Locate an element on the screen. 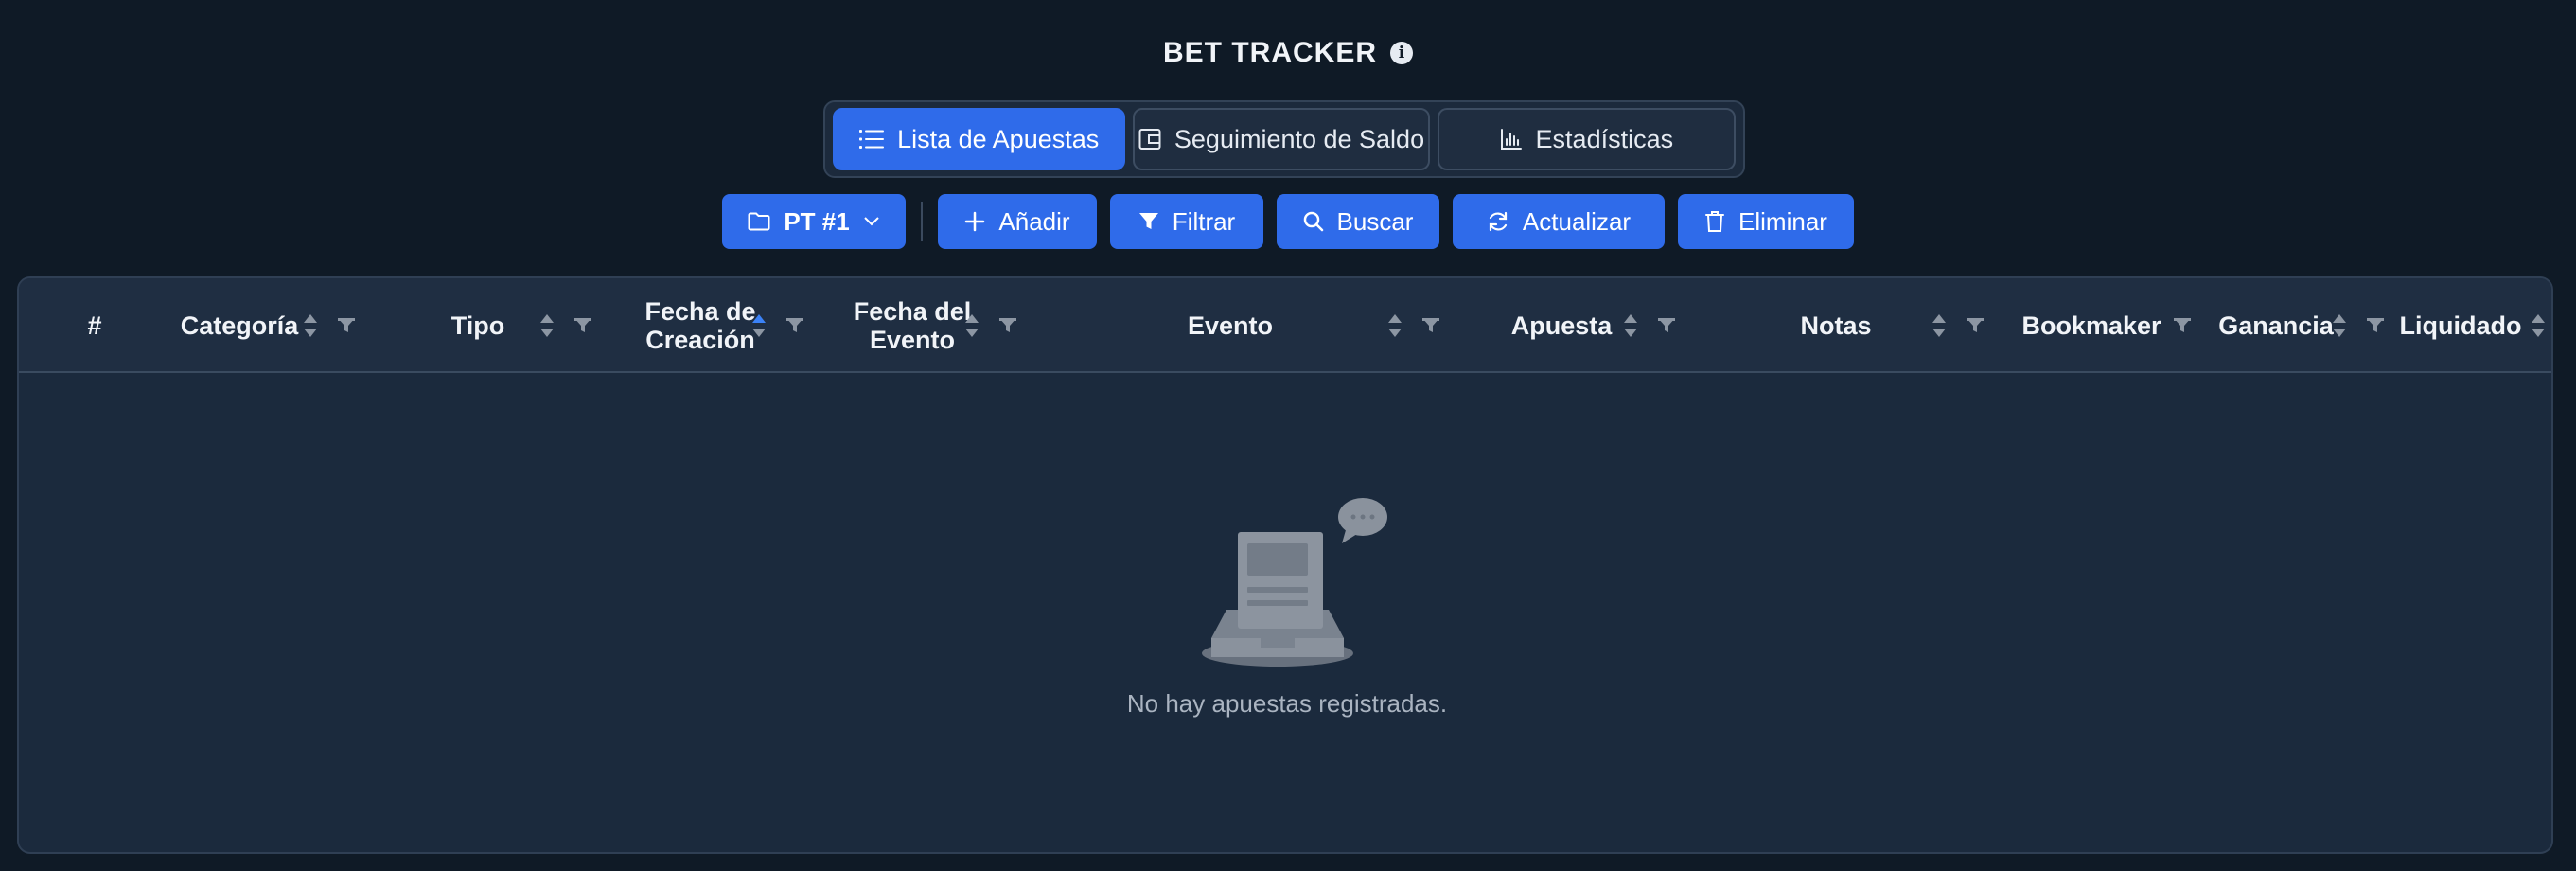 This screenshot has height=871, width=2576. column-label: Bookmaker is located at coordinates (2091, 325).